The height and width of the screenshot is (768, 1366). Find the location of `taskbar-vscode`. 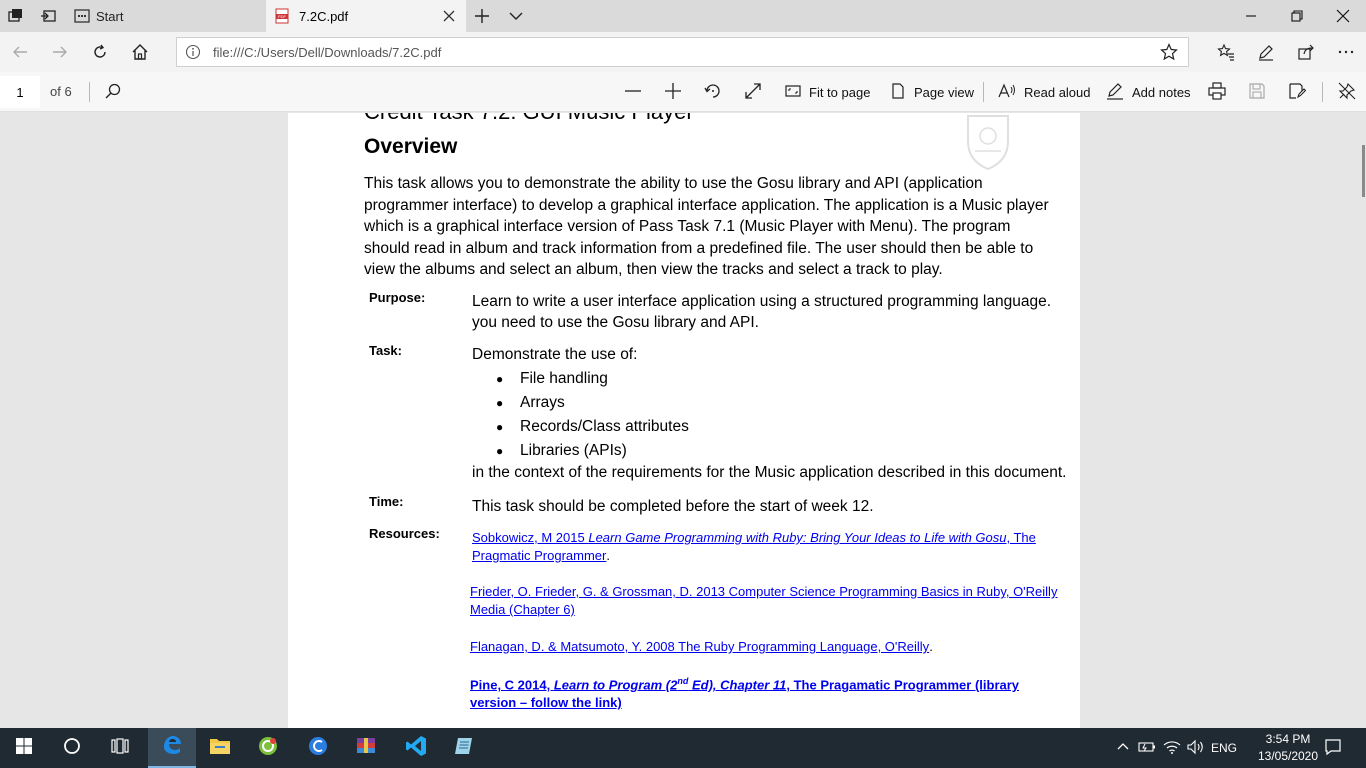

taskbar-vscode is located at coordinates (416, 748).